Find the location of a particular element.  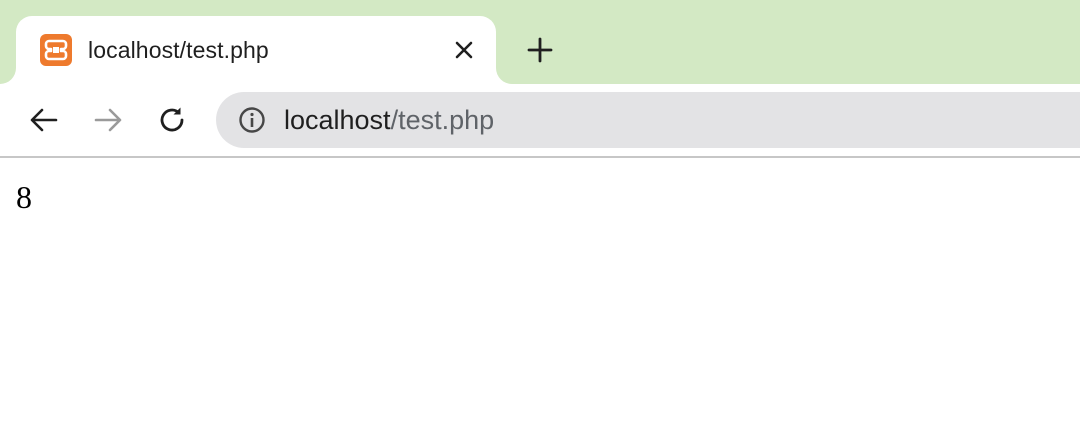

arrow-left-icon is located at coordinates (44, 120).